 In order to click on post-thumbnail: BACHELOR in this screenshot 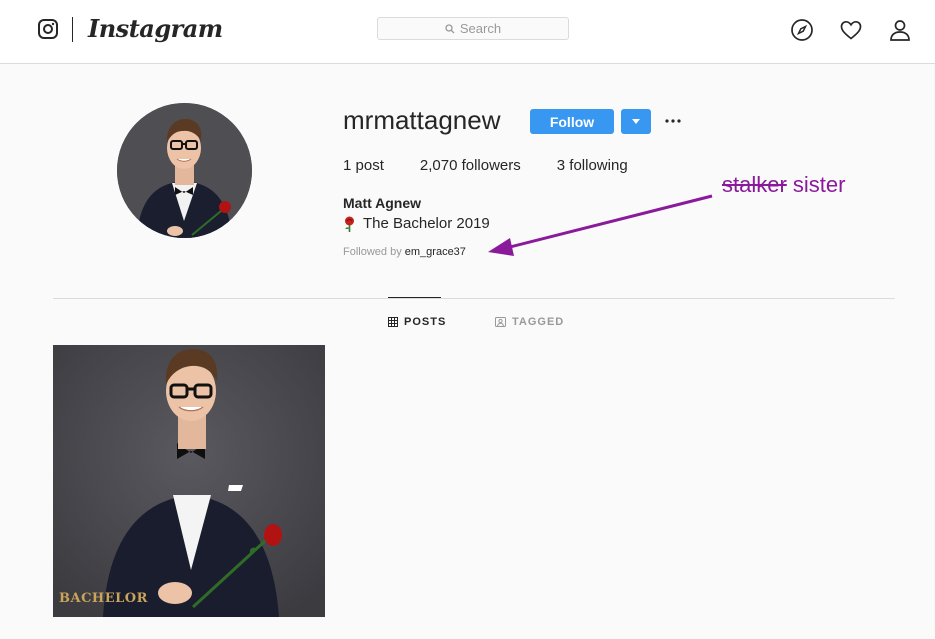, I will do `click(189, 481)`.